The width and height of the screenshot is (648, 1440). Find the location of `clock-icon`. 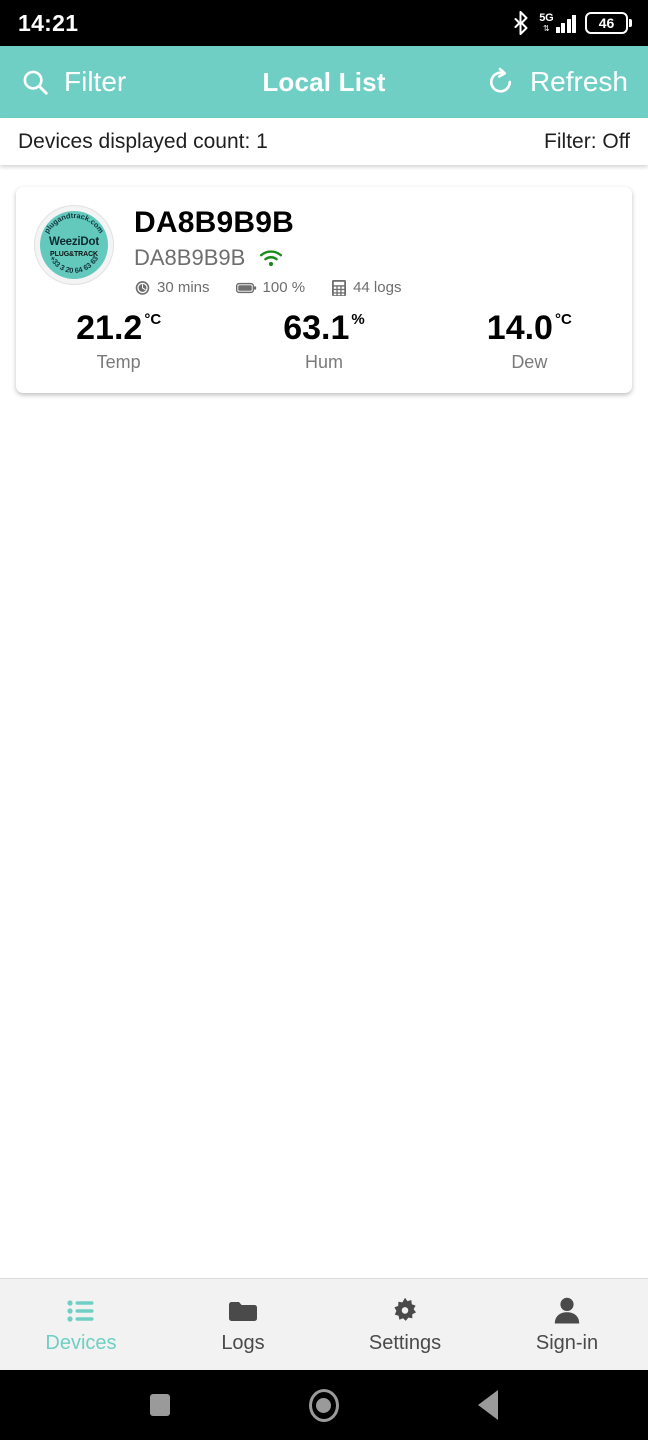

clock-icon is located at coordinates (142, 288).